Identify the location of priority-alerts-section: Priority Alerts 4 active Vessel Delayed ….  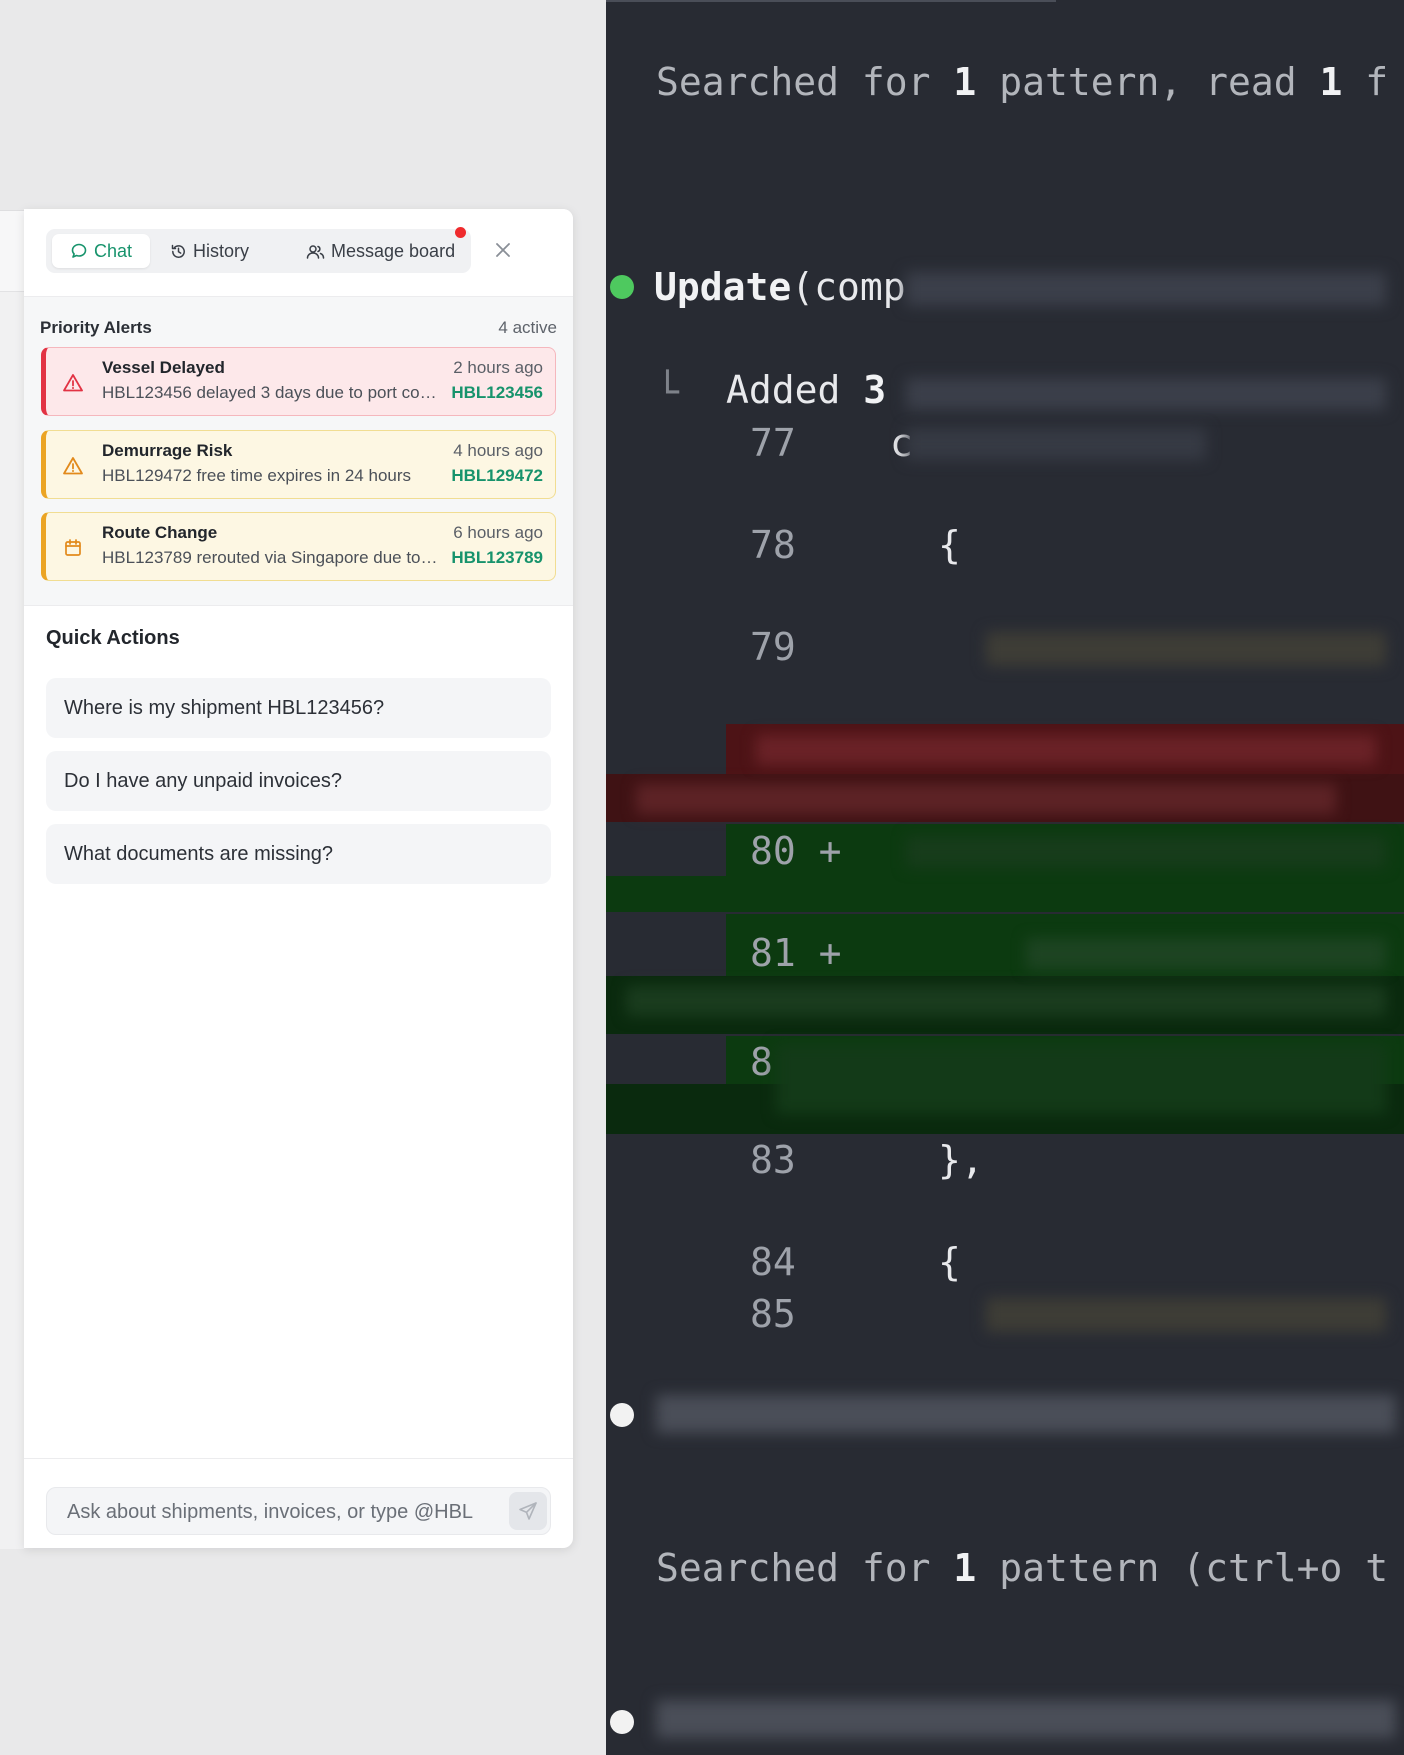
(298, 451).